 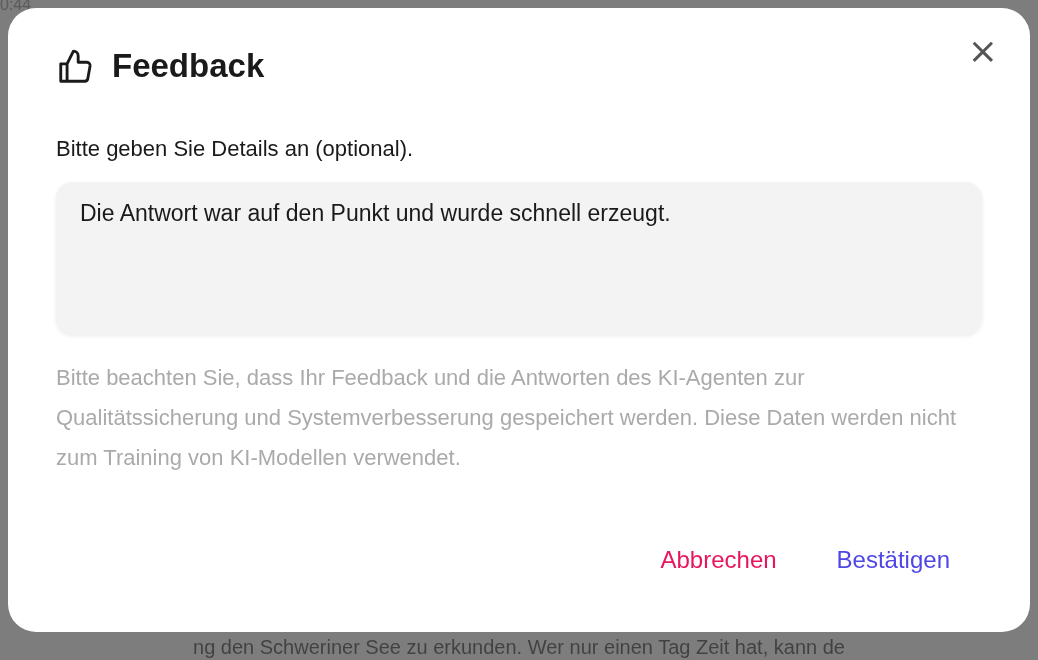 I want to click on privacy-note: Bitte beachten Sie, dass Ihr Feedback und die Antworten des KI-Agenten zur Qualitätssicherung und Systemverbesserung gespeichert werden. Diese Daten werden nicht zum Training von KI-Modellen verwendet., so click(x=507, y=418).